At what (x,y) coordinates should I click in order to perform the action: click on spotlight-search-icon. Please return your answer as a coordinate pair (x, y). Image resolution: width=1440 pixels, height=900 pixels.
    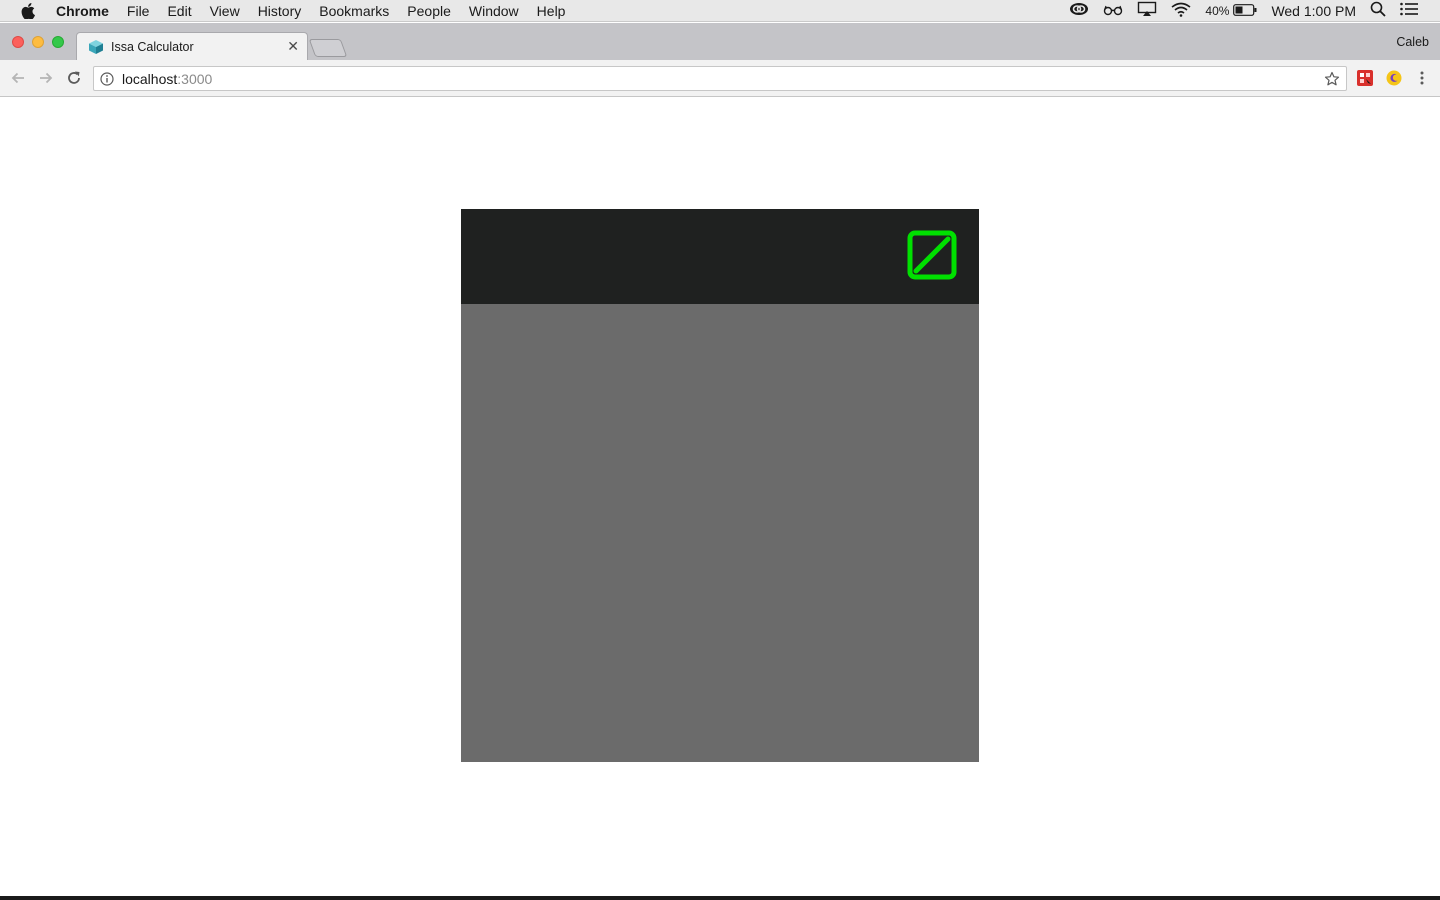
    Looking at the image, I should click on (1378, 10).